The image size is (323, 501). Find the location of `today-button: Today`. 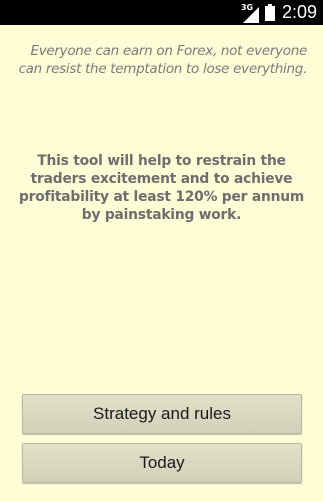

today-button: Today is located at coordinates (162, 463).